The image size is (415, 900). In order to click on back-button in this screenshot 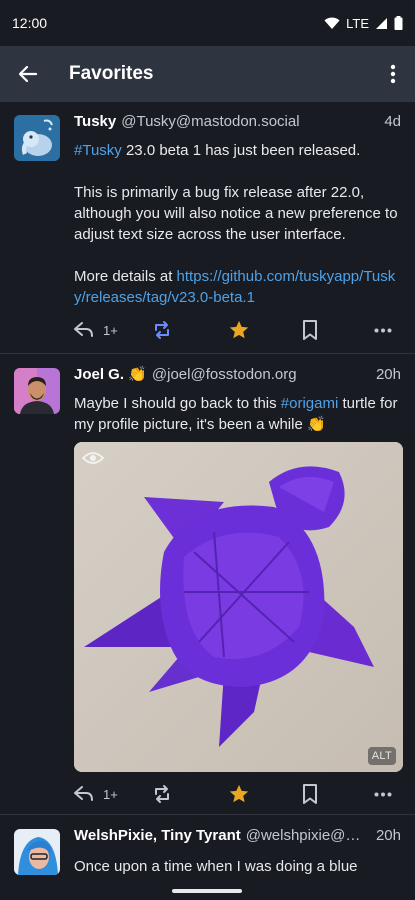, I will do `click(28, 74)`.